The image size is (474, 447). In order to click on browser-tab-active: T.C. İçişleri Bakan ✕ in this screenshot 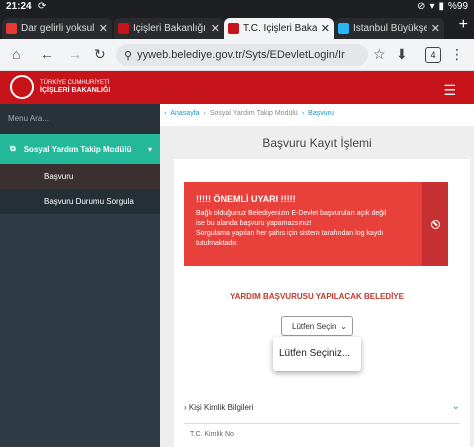, I will do `click(279, 28)`.